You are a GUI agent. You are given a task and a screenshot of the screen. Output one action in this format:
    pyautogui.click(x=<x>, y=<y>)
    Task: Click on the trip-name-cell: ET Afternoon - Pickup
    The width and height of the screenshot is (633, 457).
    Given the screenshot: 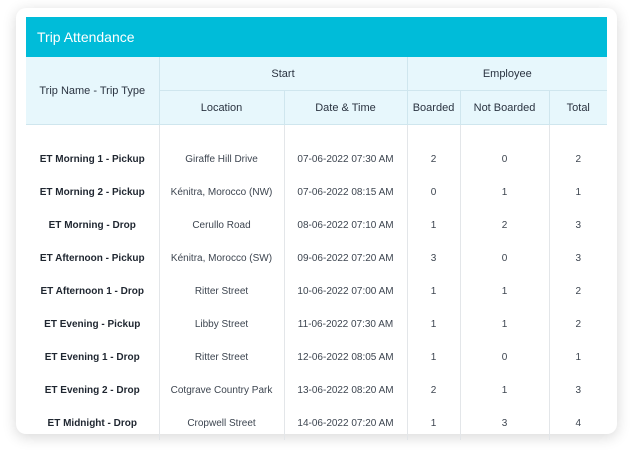 What is the action you would take?
    pyautogui.click(x=93, y=258)
    